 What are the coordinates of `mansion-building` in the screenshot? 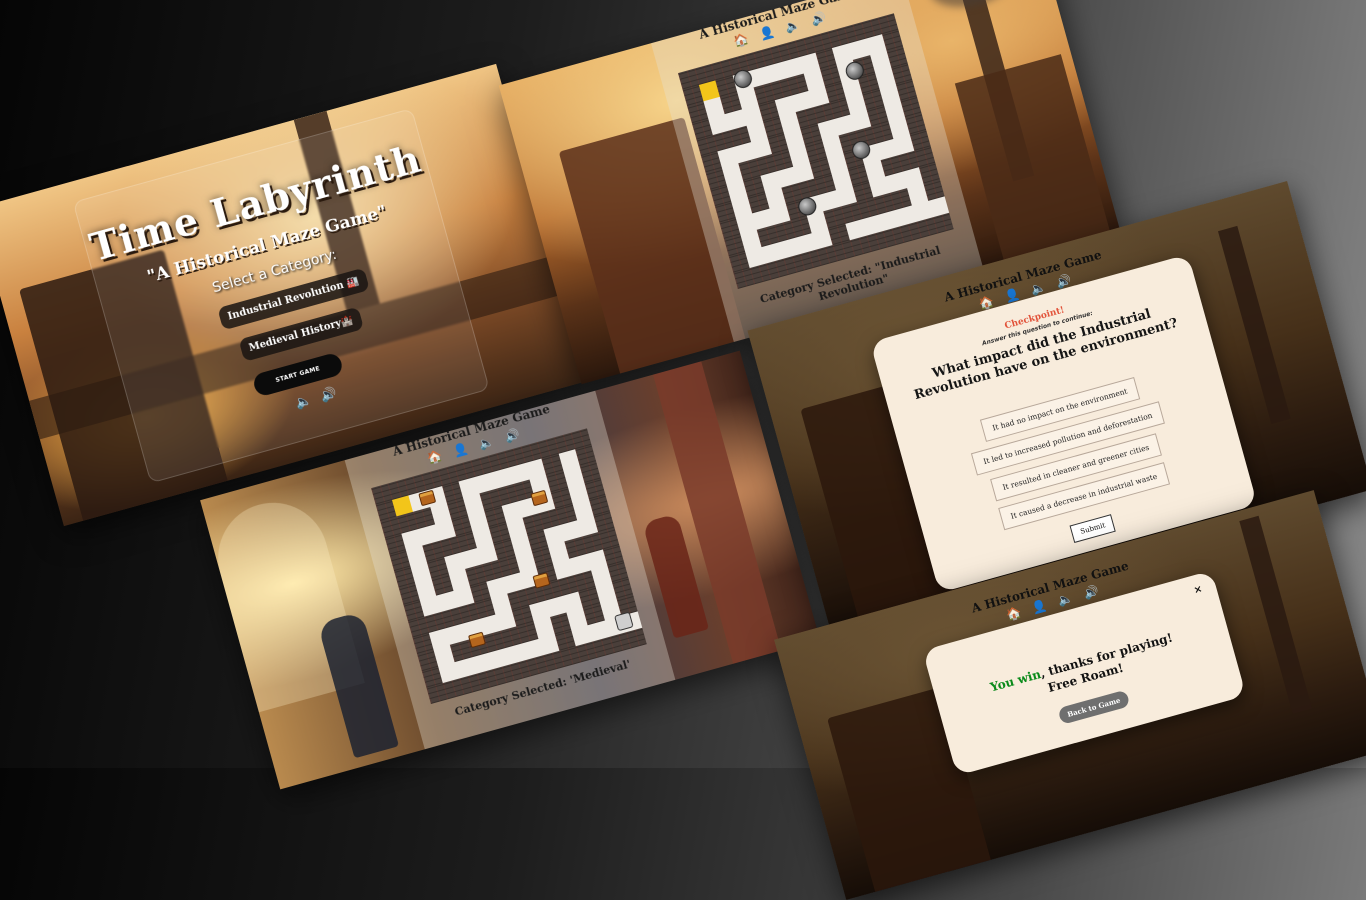 It's located at (1033, 160).